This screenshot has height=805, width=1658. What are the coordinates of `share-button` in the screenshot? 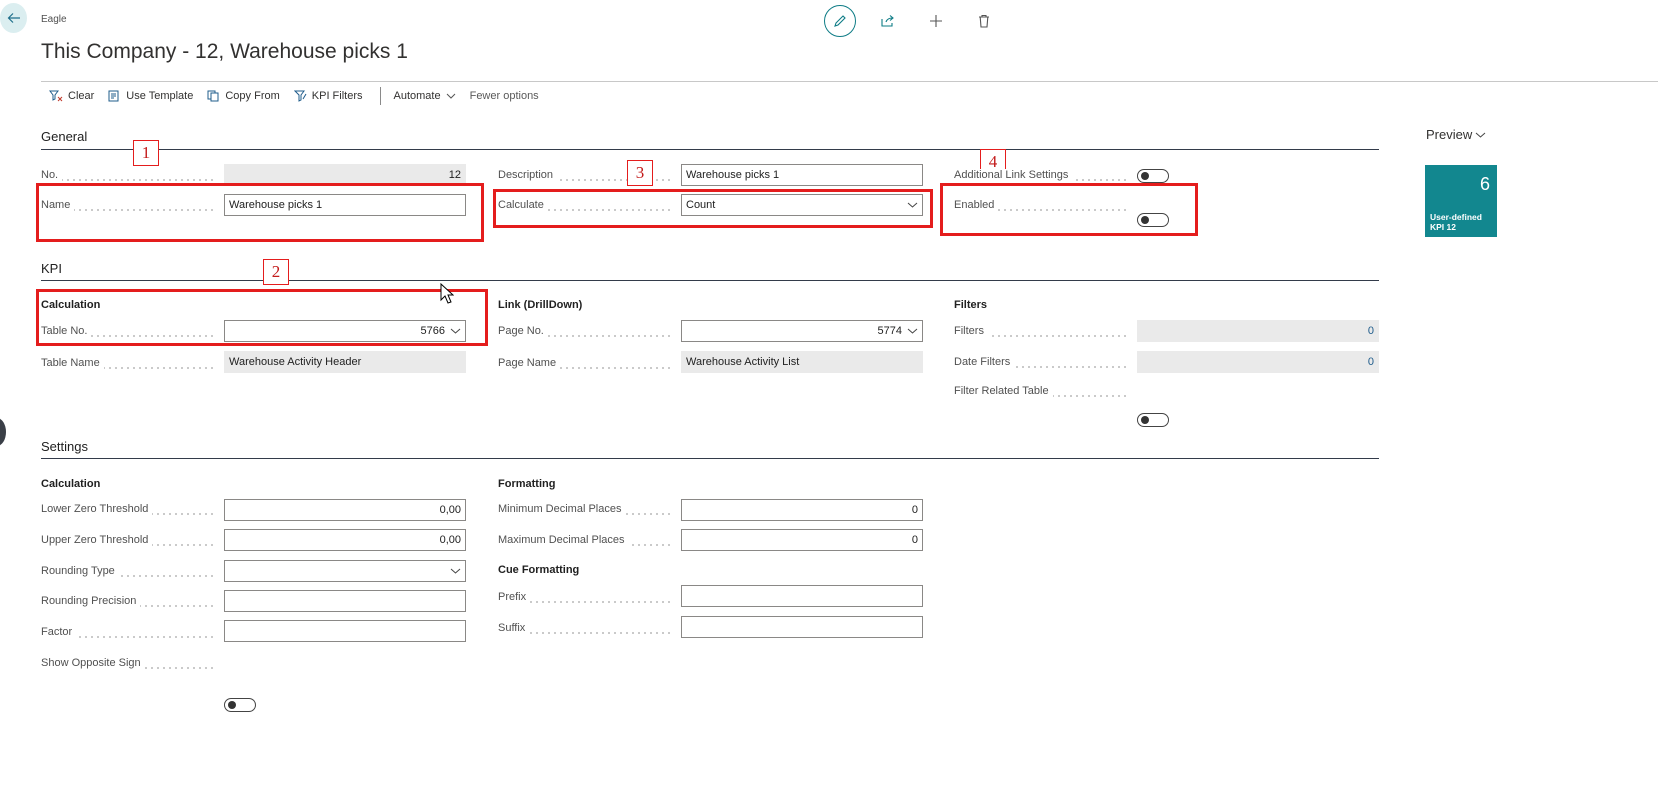 It's located at (888, 21).